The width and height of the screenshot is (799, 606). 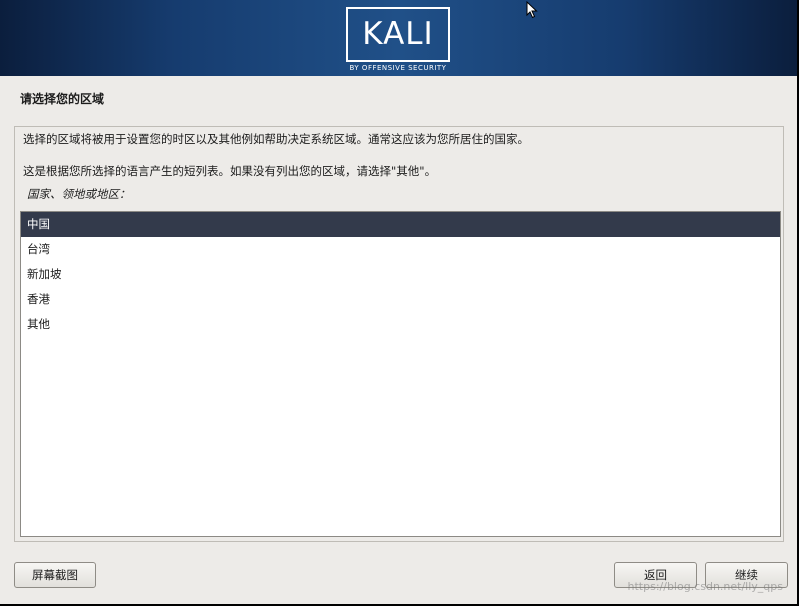 I want to click on list-item-other: 其他, so click(x=400, y=324).